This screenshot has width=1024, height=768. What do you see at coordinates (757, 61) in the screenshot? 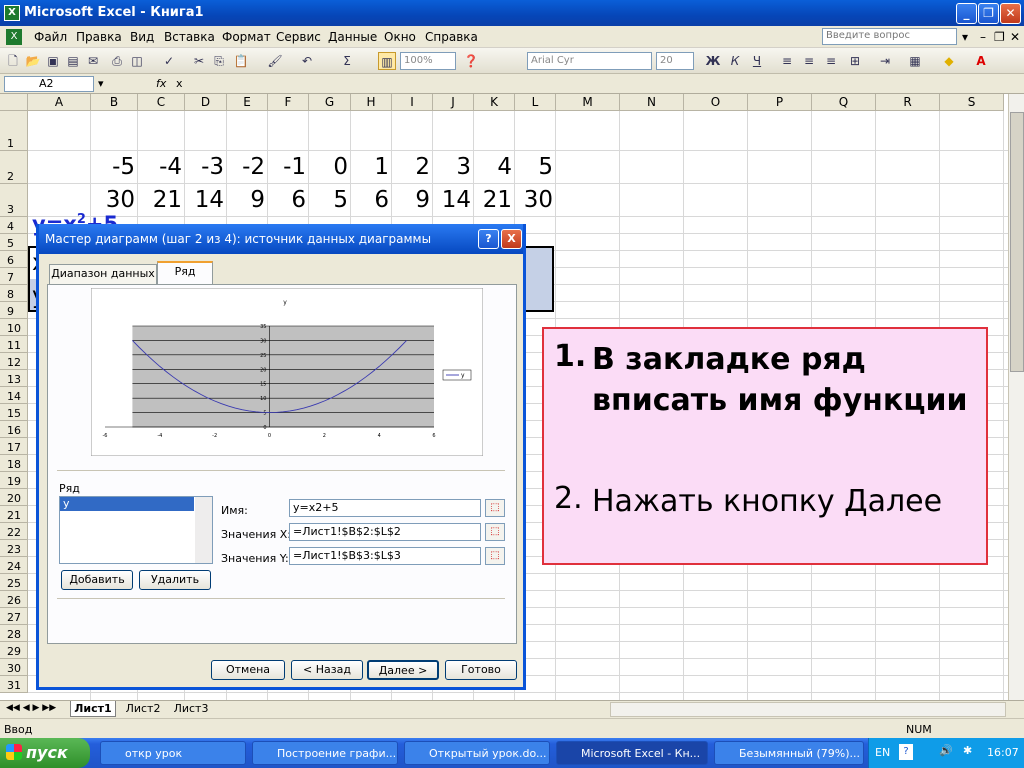
I see `underline-button: Ч` at bounding box center [757, 61].